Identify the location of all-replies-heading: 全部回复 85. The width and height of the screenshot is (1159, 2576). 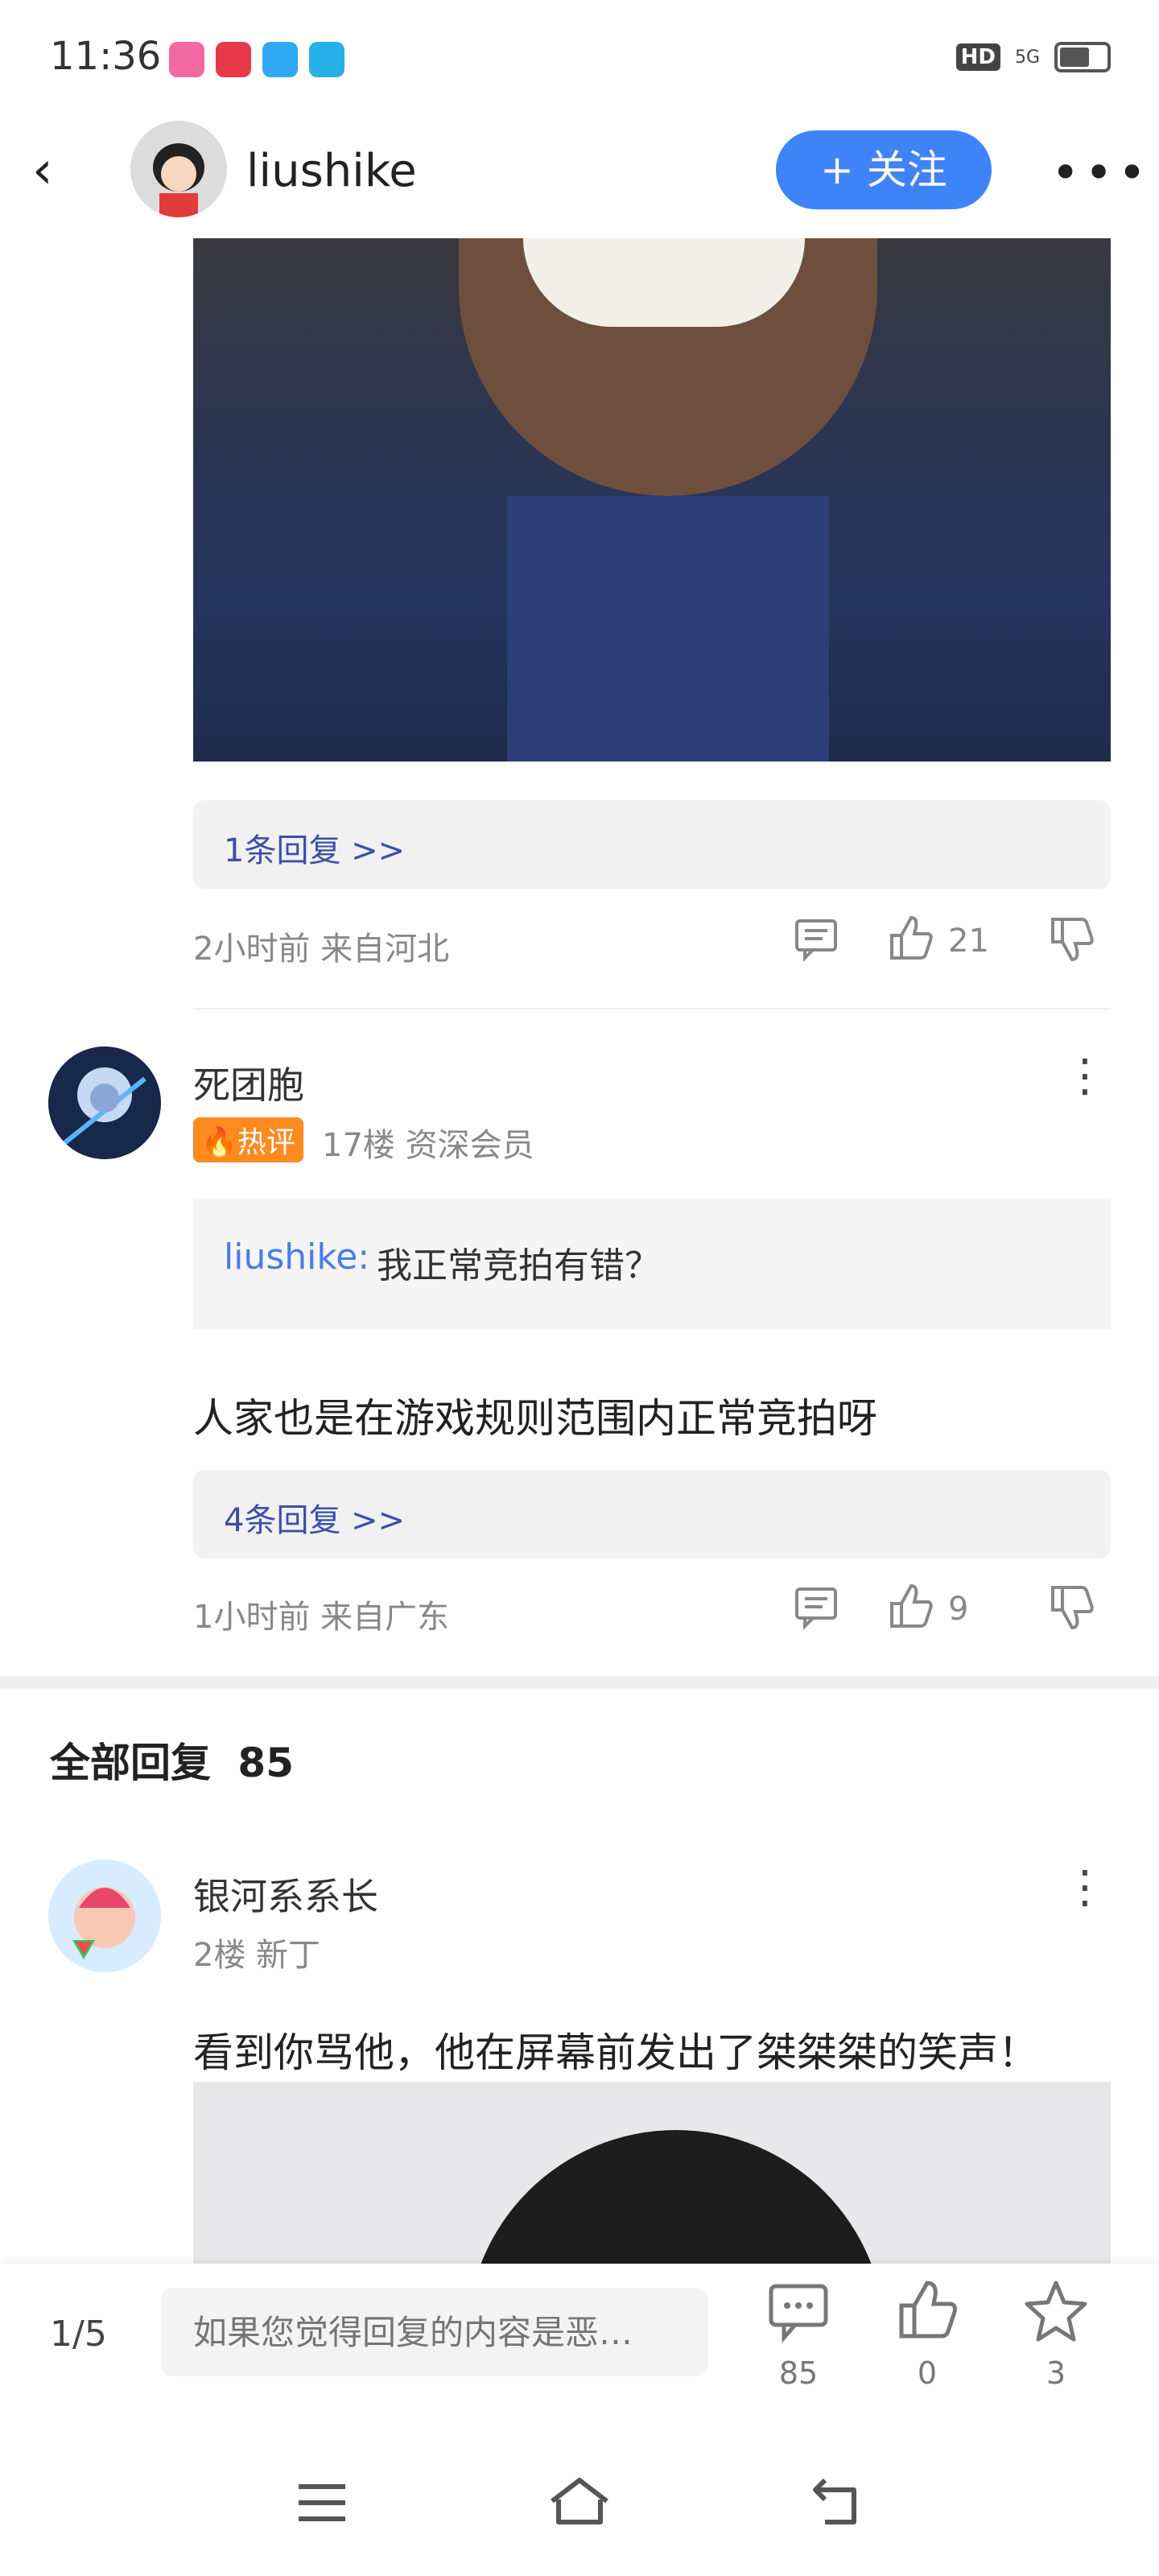
(172, 1763).